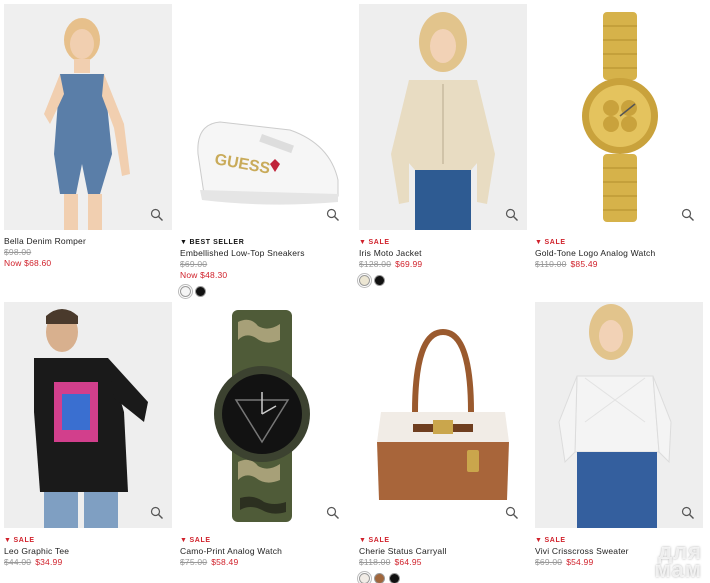 Image resolution: width=710 pixels, height=583 pixels. Describe the element at coordinates (49, 562) in the screenshot. I see `sale-price: $34.99` at that location.